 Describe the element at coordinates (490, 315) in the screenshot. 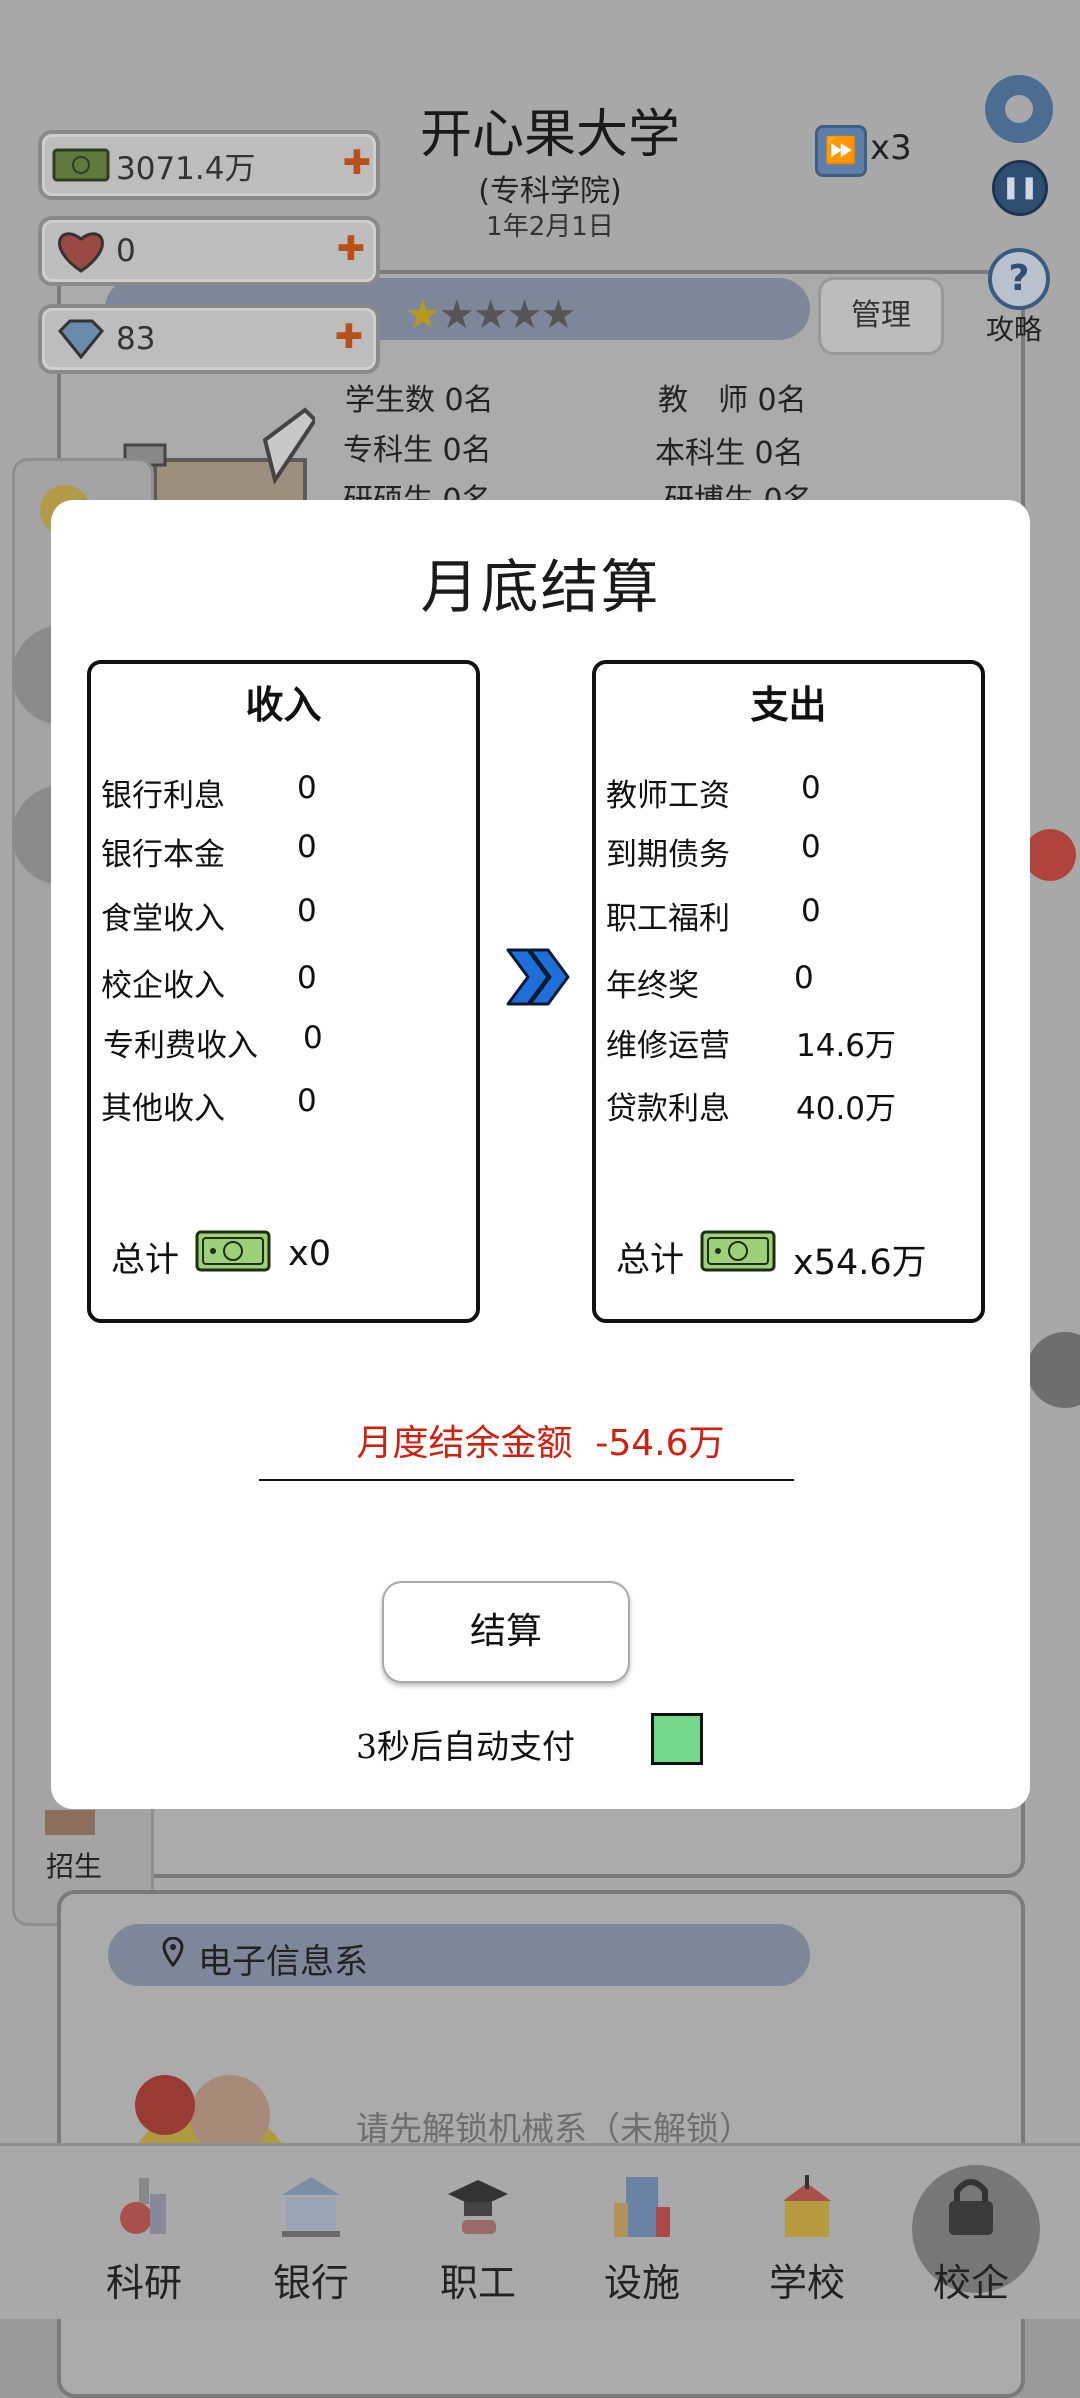

I see `star-rating: ★★★★★` at that location.